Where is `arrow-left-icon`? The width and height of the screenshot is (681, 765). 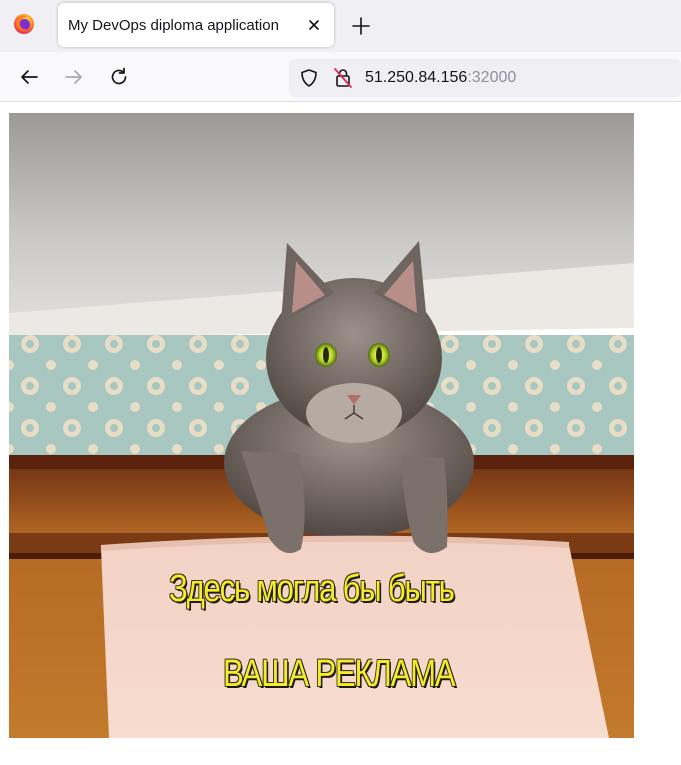
arrow-left-icon is located at coordinates (29, 77).